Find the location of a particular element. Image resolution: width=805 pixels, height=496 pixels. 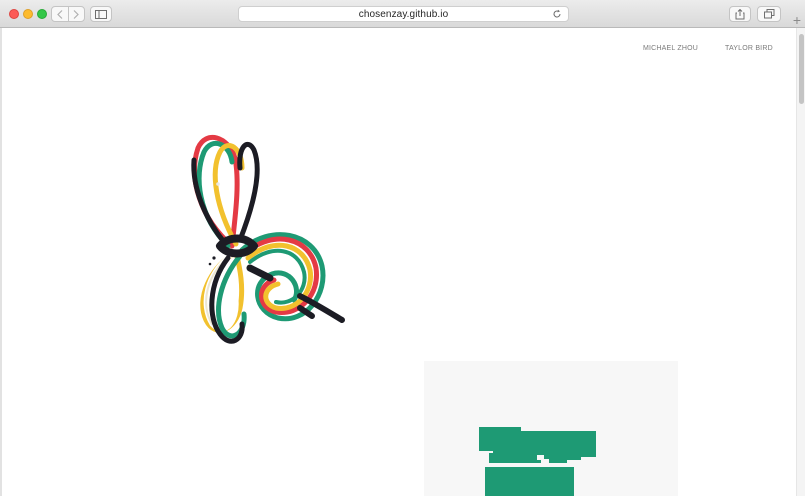

forward-button is located at coordinates (76, 14).